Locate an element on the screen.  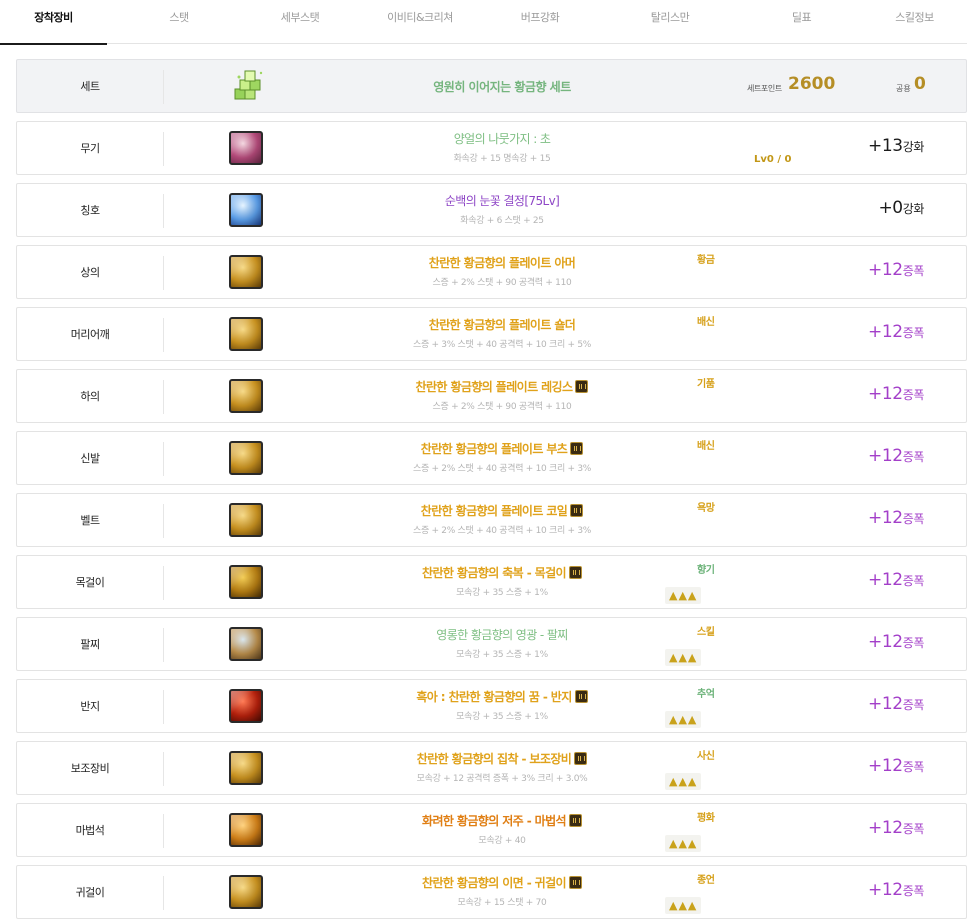
item-name: 양얼의 나뭇가지 : 초 is located at coordinates (502, 138).